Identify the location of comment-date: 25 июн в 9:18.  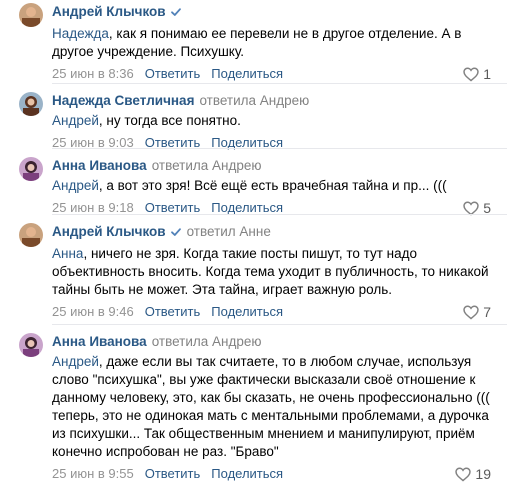
(93, 207).